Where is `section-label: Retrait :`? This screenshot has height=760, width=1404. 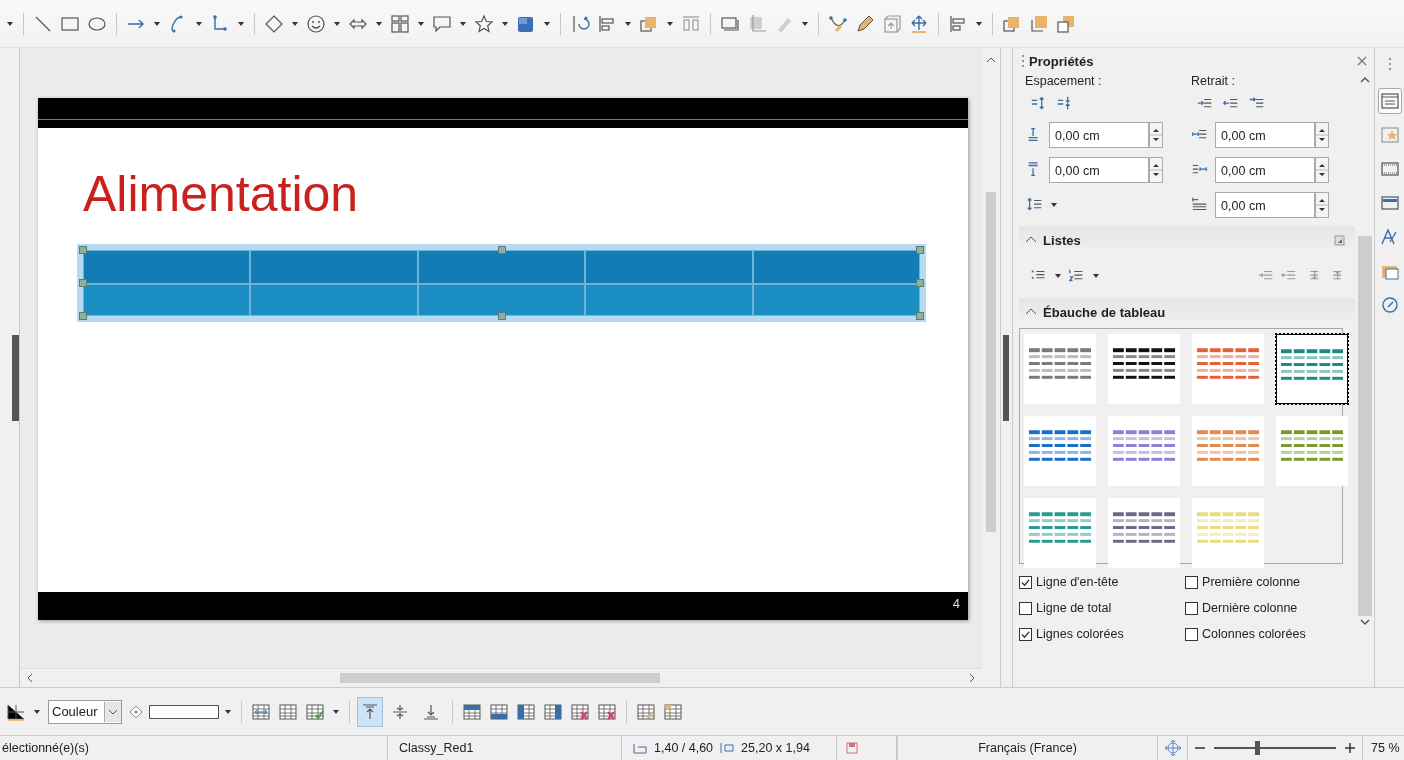
section-label: Retrait : is located at coordinates (1213, 81).